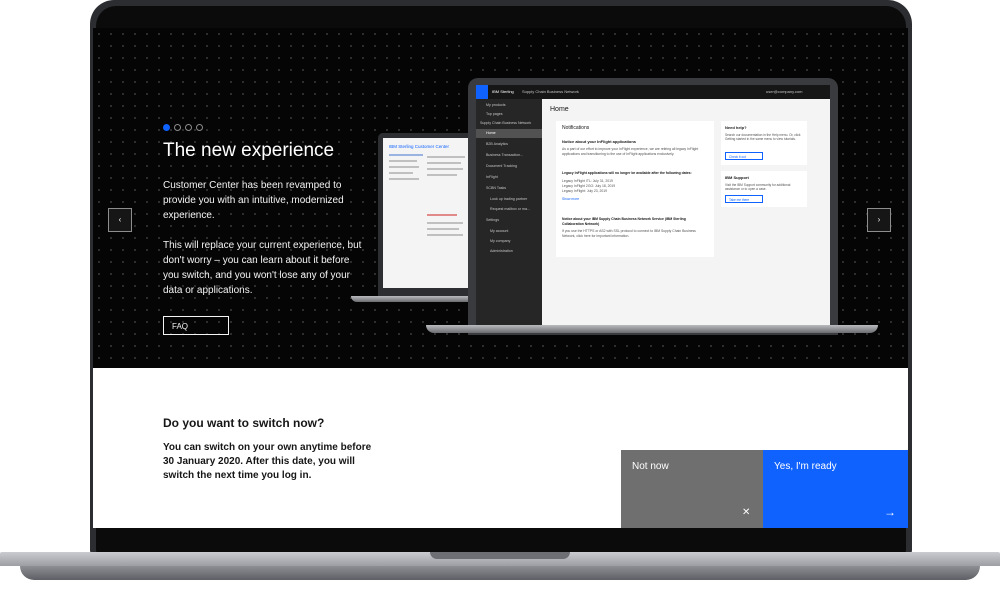 The height and width of the screenshot is (595, 1000). What do you see at coordinates (482, 92) in the screenshot?
I see `mockup-menu-icon` at bounding box center [482, 92].